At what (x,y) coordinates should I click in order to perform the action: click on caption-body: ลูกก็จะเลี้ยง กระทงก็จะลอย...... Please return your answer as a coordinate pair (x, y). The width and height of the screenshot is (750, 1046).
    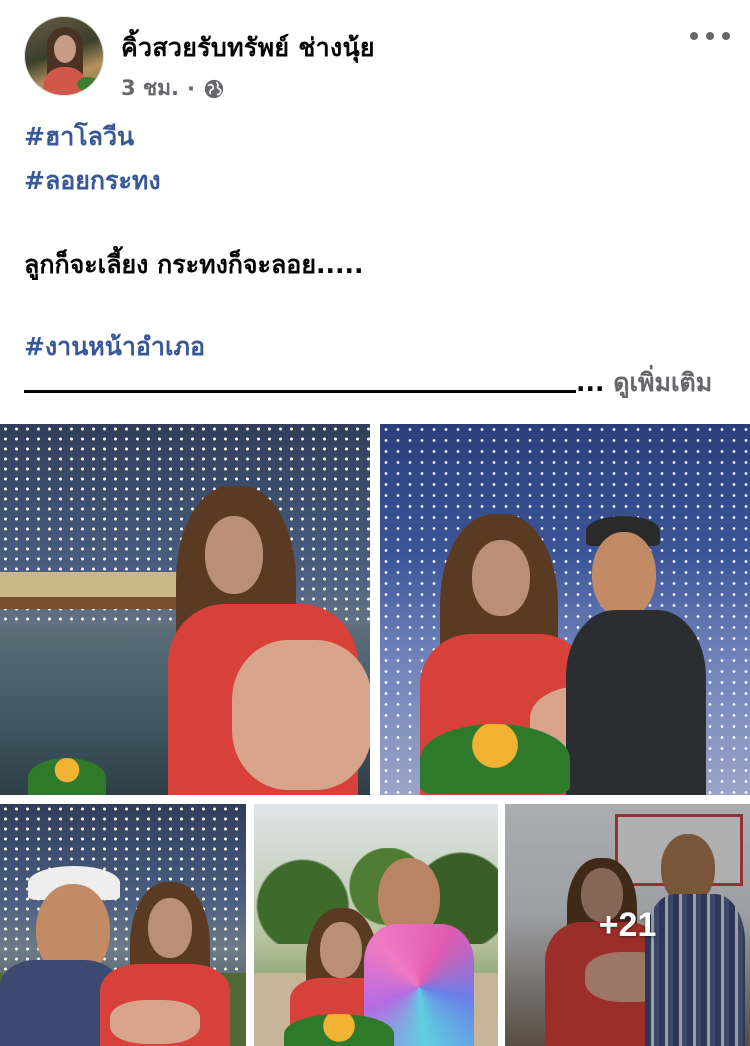
    Looking at the image, I should click on (194, 264).